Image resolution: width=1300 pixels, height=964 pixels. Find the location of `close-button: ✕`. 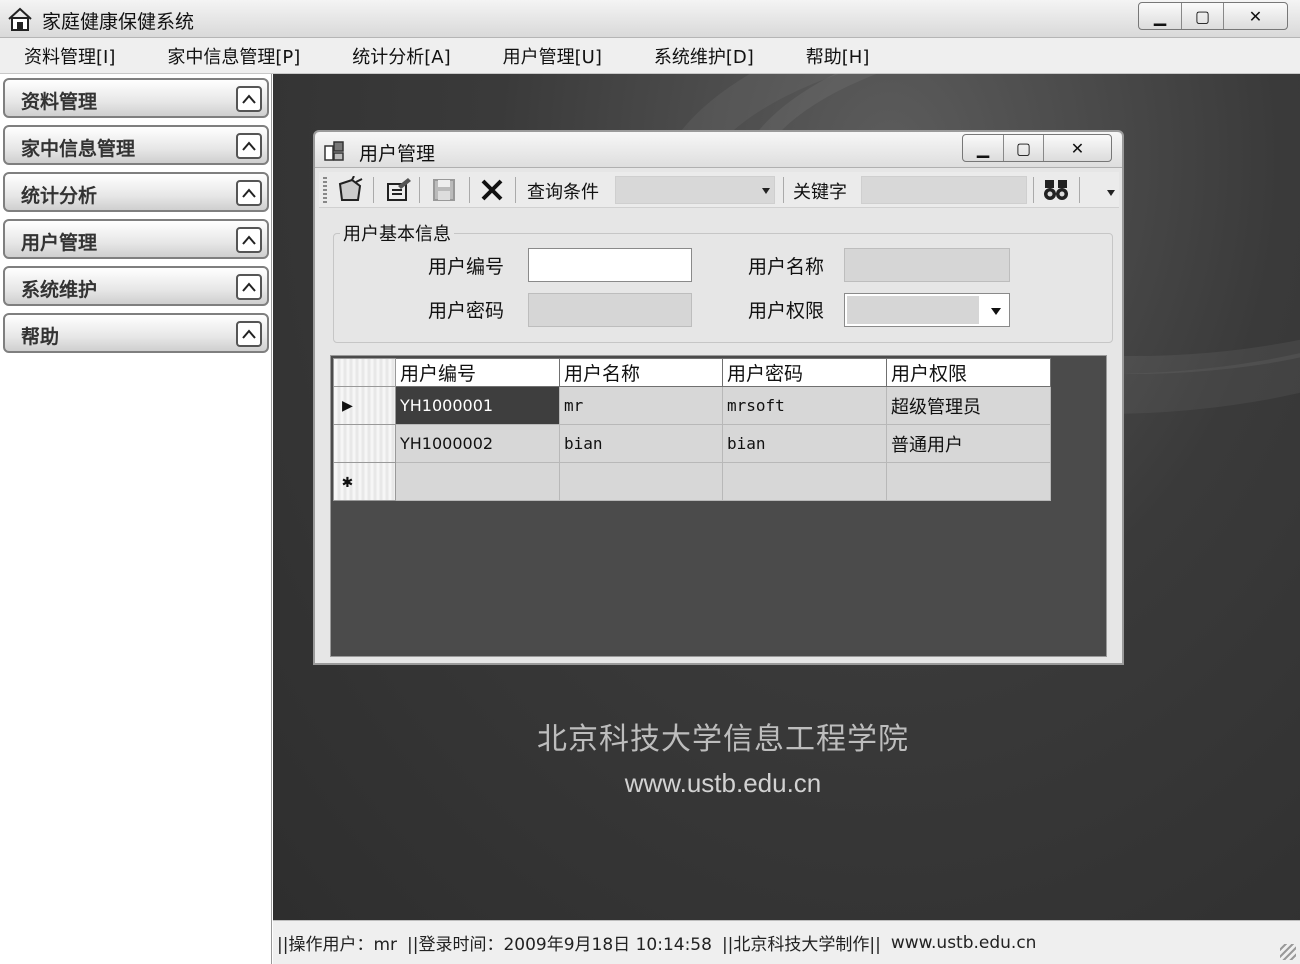

close-button: ✕ is located at coordinates (1255, 16).